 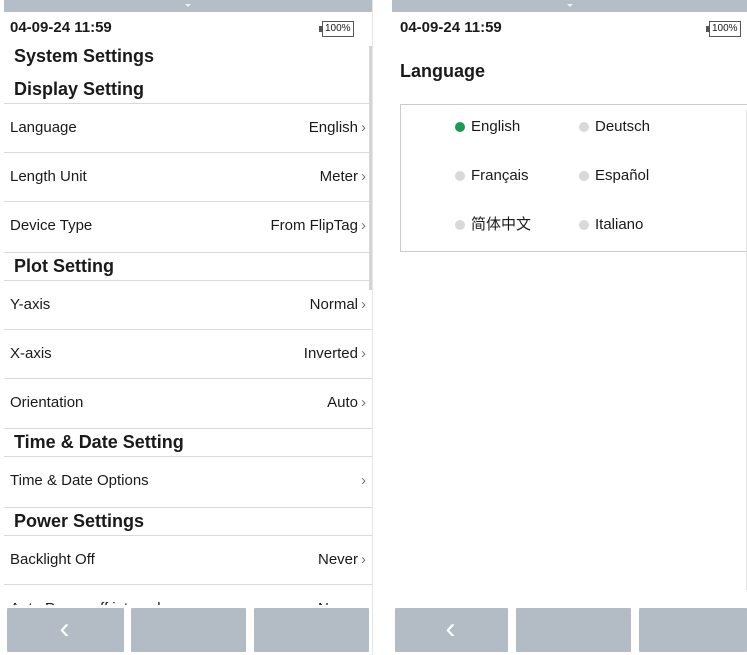 I want to click on row-orientation: Orientation Auto ›, so click(x=188, y=402).